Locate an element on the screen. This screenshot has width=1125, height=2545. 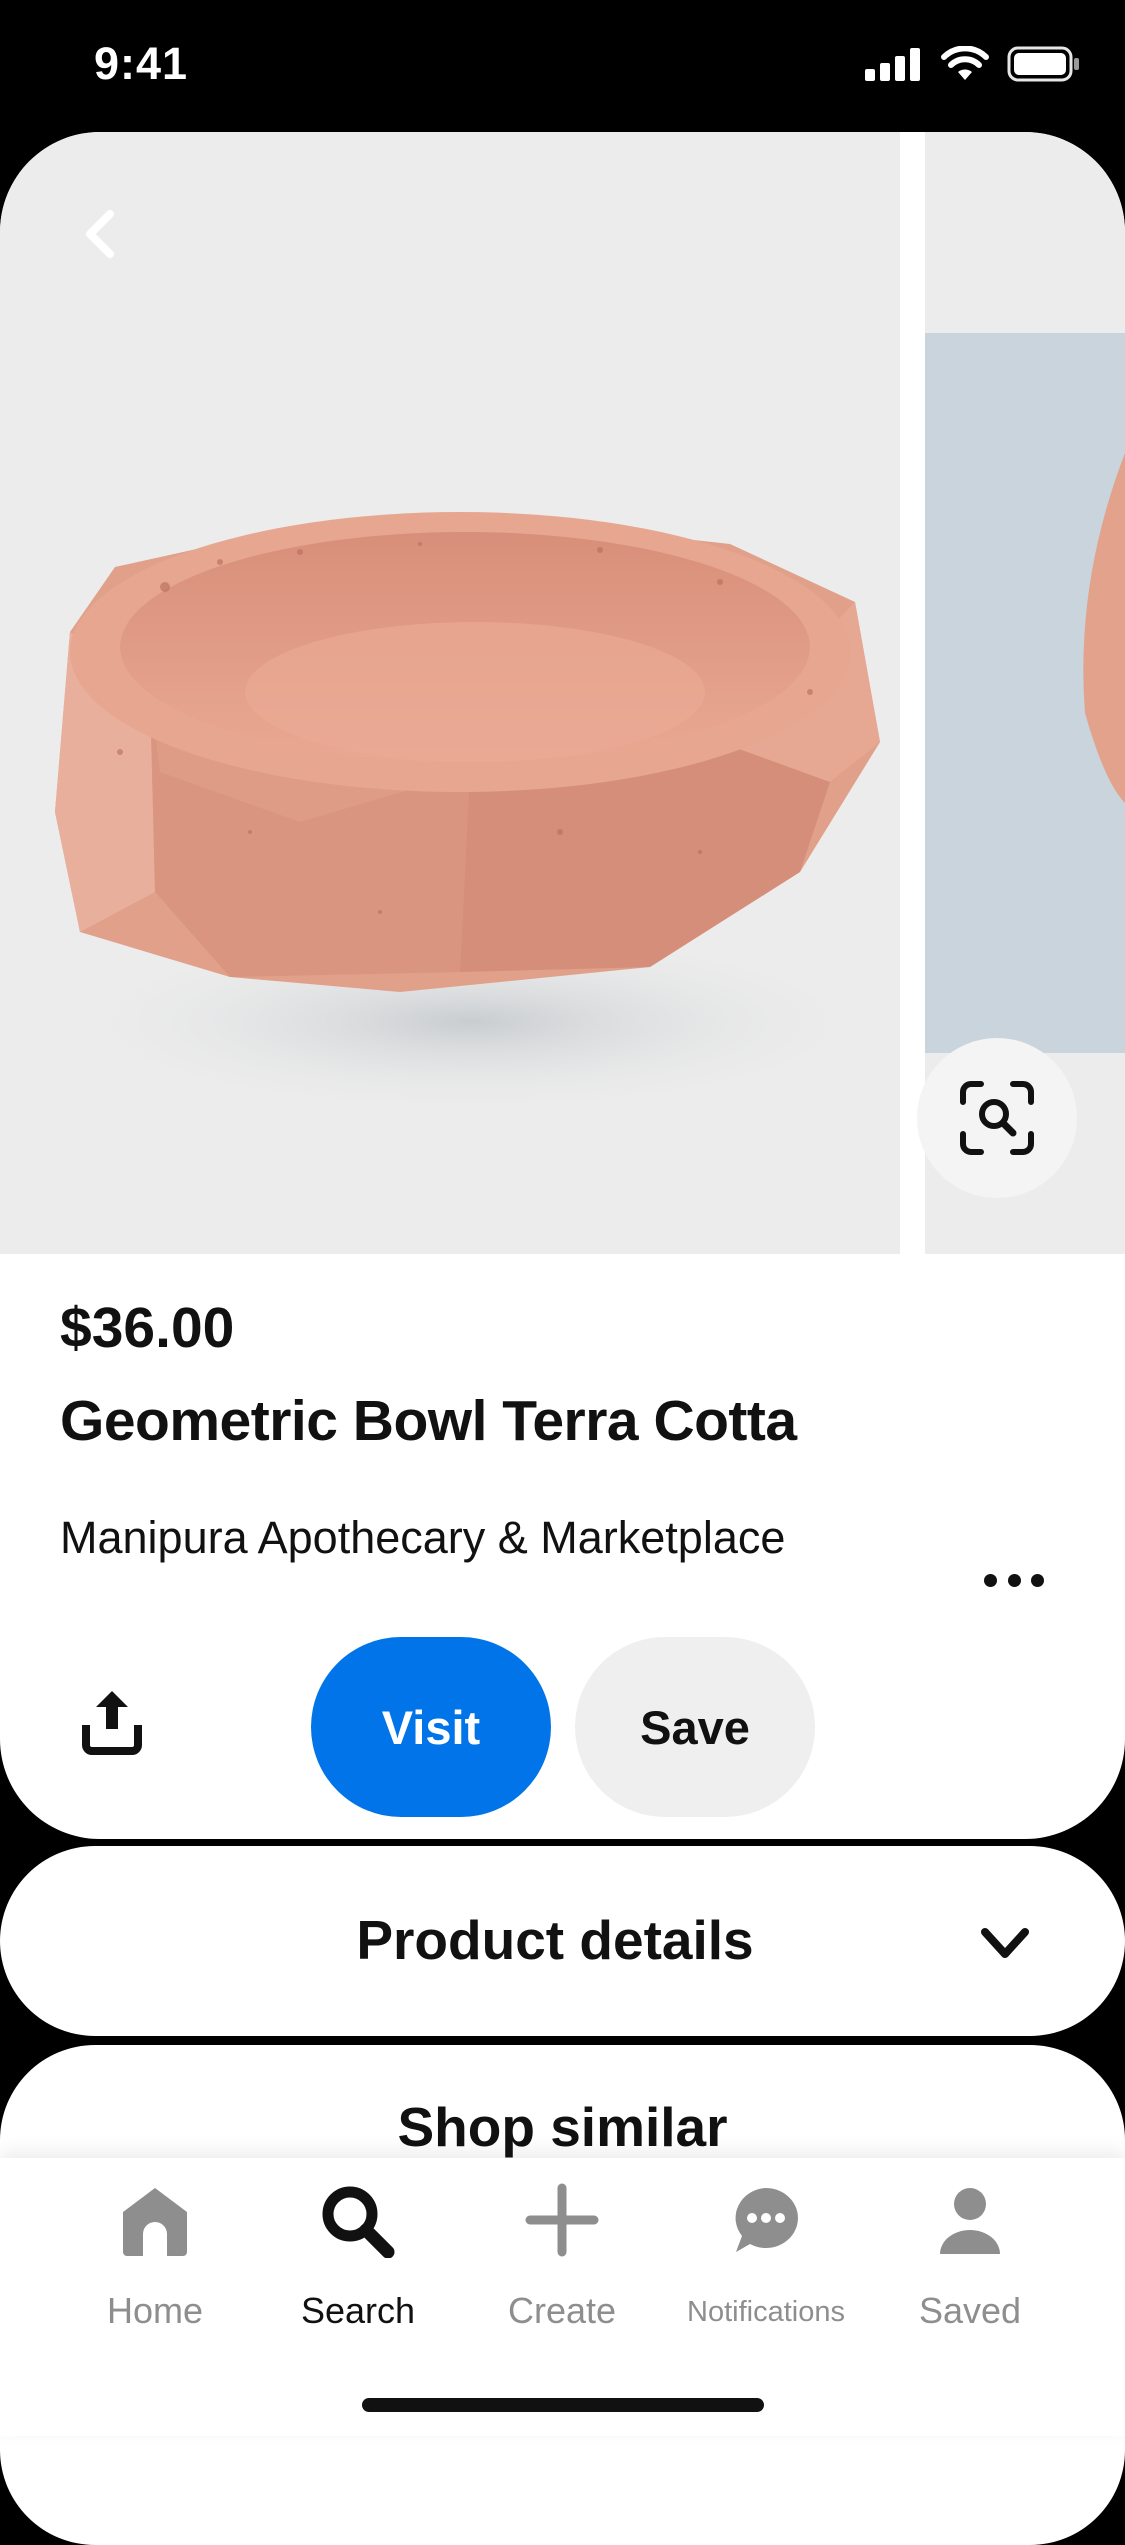
more-options-button is located at coordinates (1014, 1580).